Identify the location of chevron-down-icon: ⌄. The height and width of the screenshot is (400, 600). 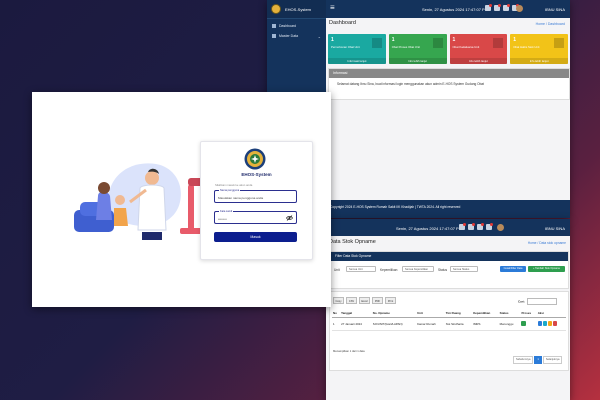
(319, 36).